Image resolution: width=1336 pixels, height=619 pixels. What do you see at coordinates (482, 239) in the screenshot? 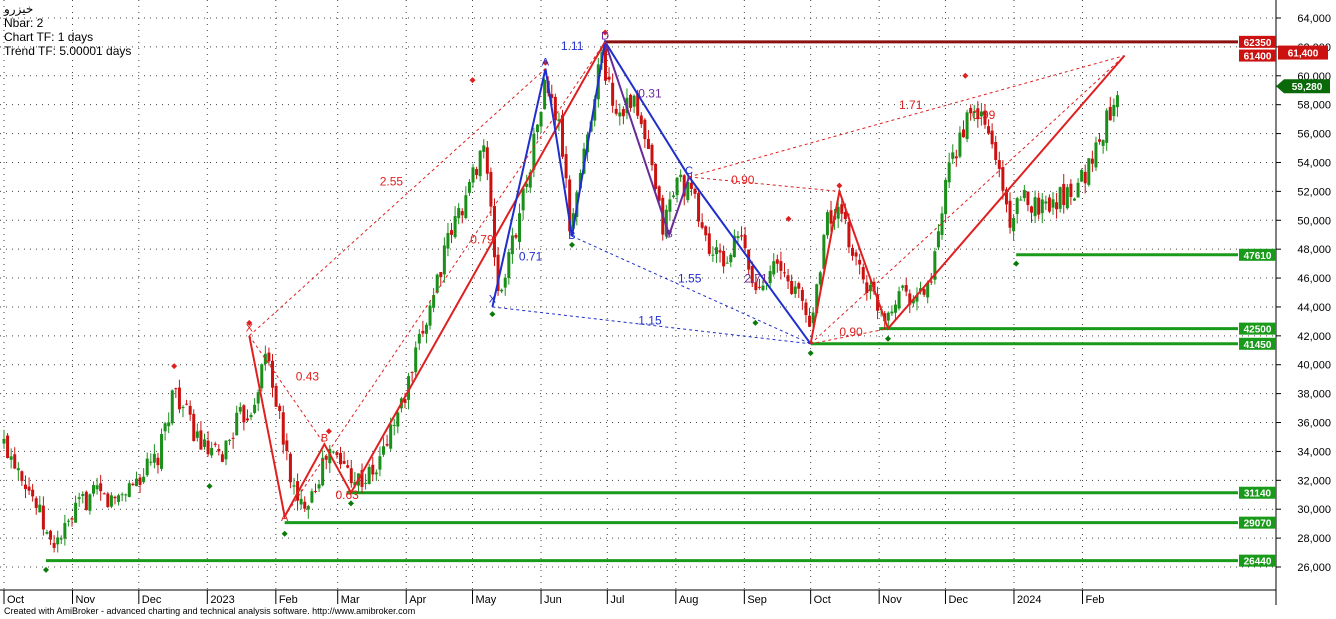
I see `fib-ratio-label: 0.79` at bounding box center [482, 239].